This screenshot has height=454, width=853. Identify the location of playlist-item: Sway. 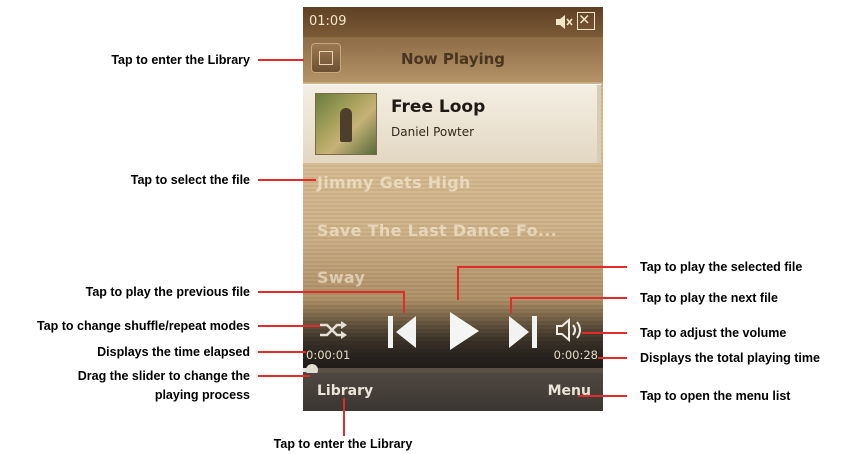
(341, 277).